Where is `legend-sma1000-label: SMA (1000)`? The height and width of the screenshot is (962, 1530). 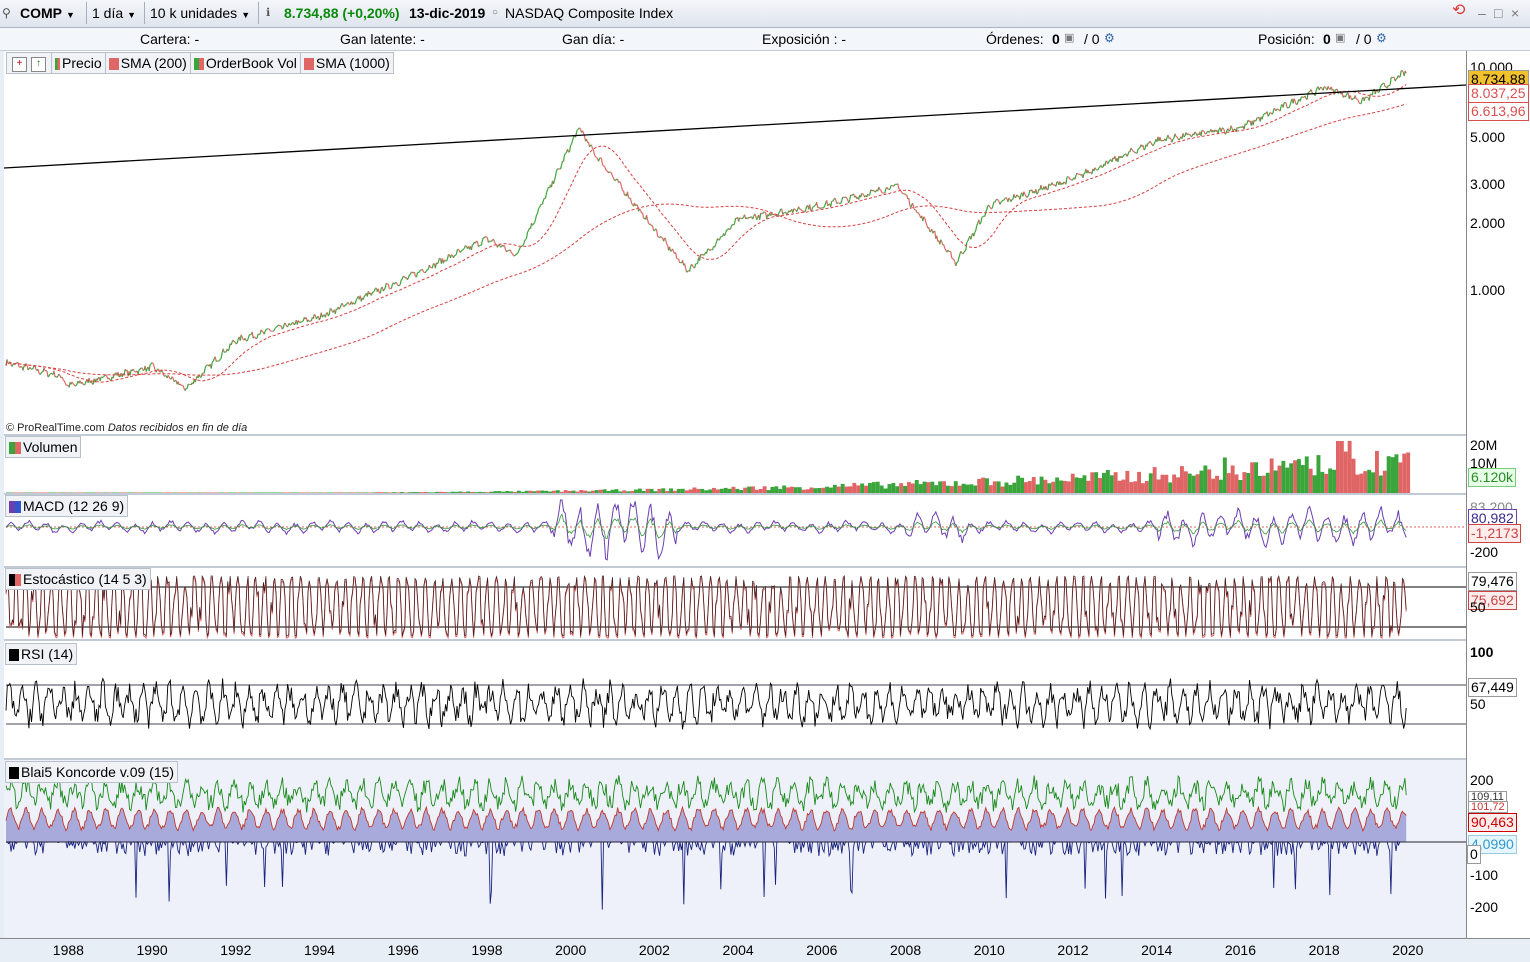 legend-sma1000-label: SMA (1000) is located at coordinates (353, 63).